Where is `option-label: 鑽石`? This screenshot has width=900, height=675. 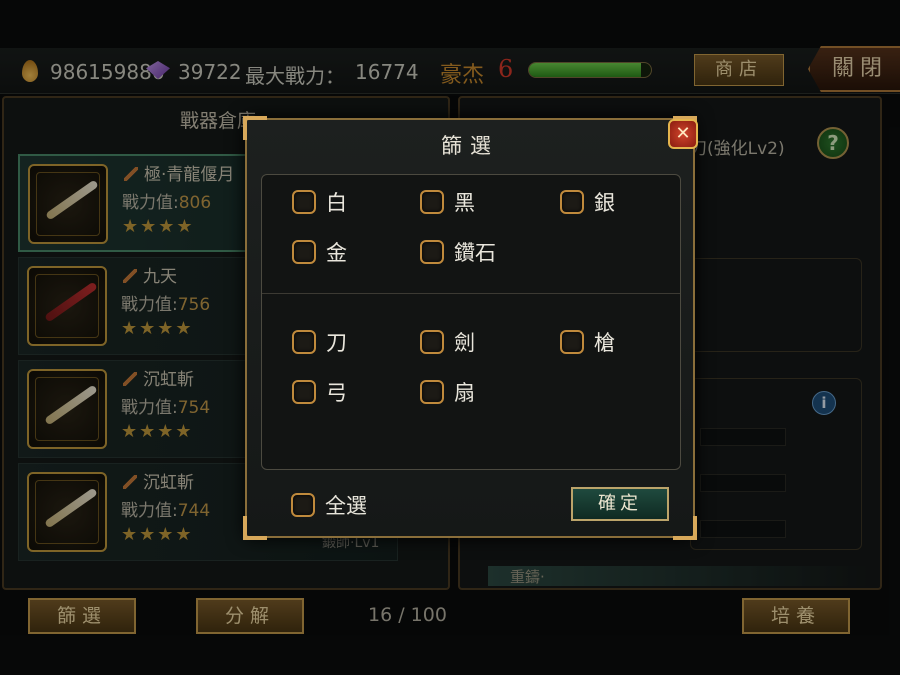
option-label: 鑽石 is located at coordinates (475, 253).